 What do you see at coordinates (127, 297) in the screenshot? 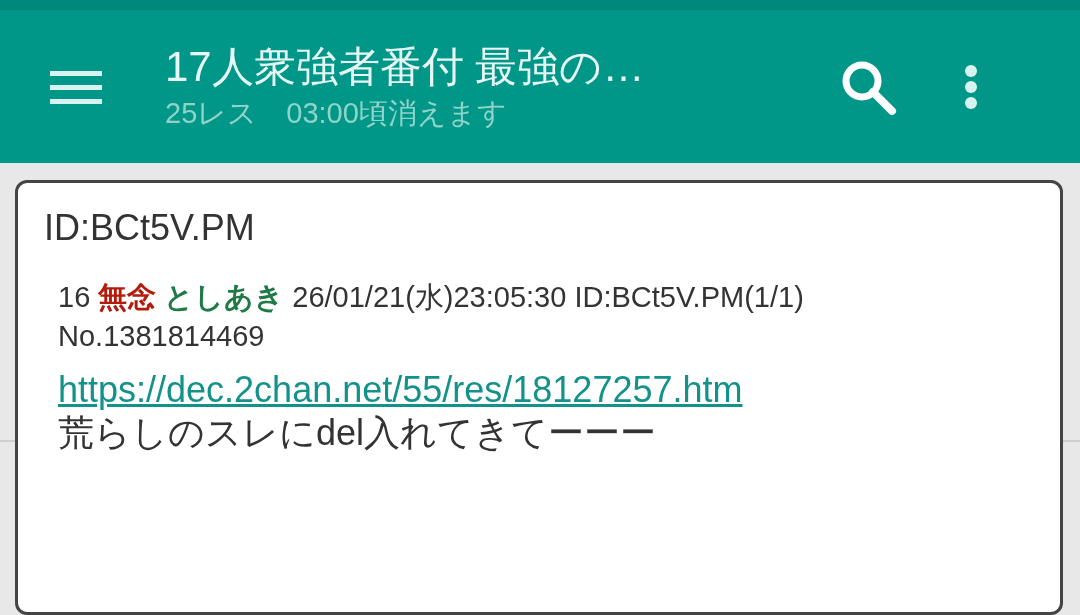
I see `post-subject: 無念` at bounding box center [127, 297].